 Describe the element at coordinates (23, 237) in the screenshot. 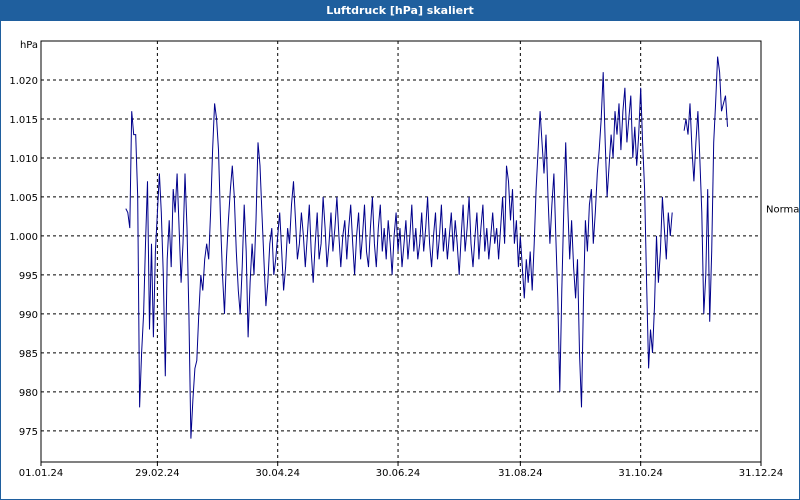

I see `y-tick-label: 1.000` at that location.